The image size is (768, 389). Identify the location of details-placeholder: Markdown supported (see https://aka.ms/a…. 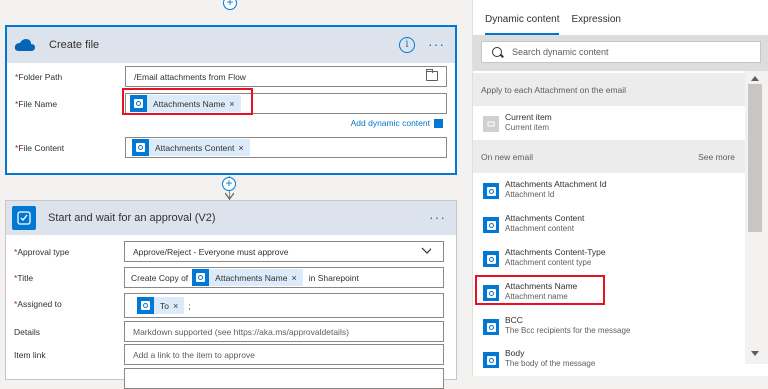
(241, 331).